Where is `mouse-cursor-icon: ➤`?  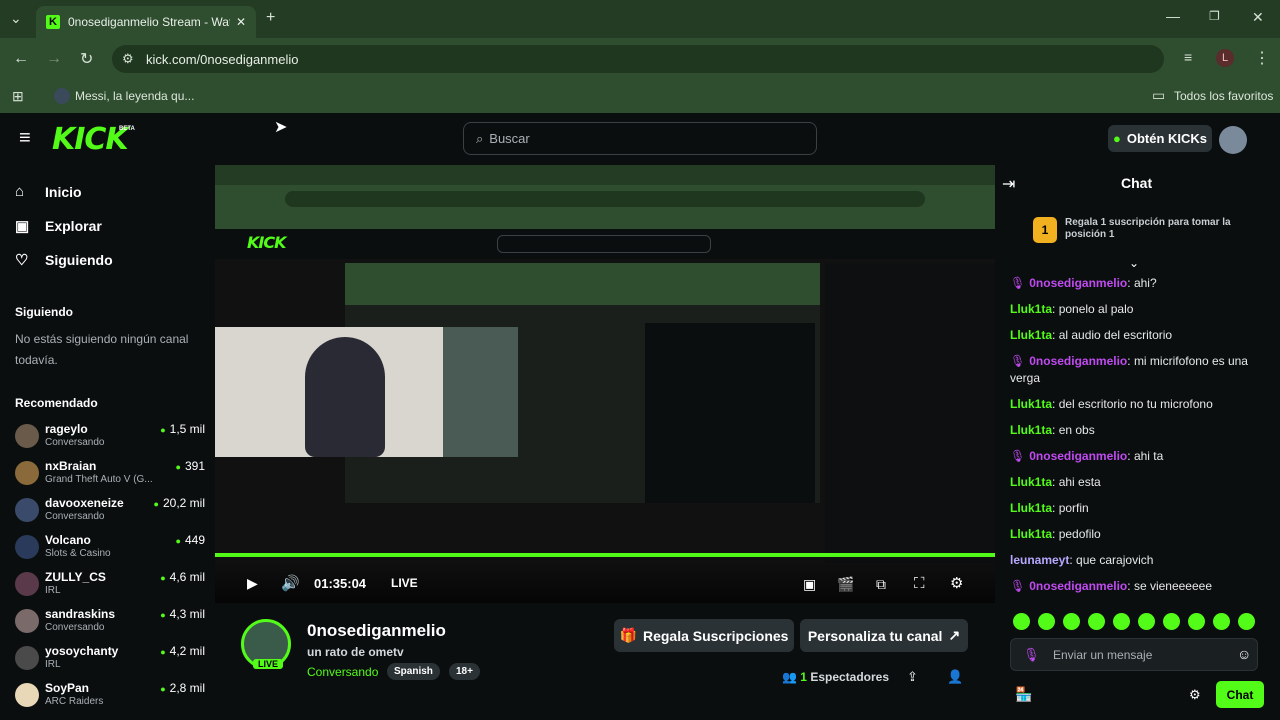 mouse-cursor-icon: ➤ is located at coordinates (281, 127).